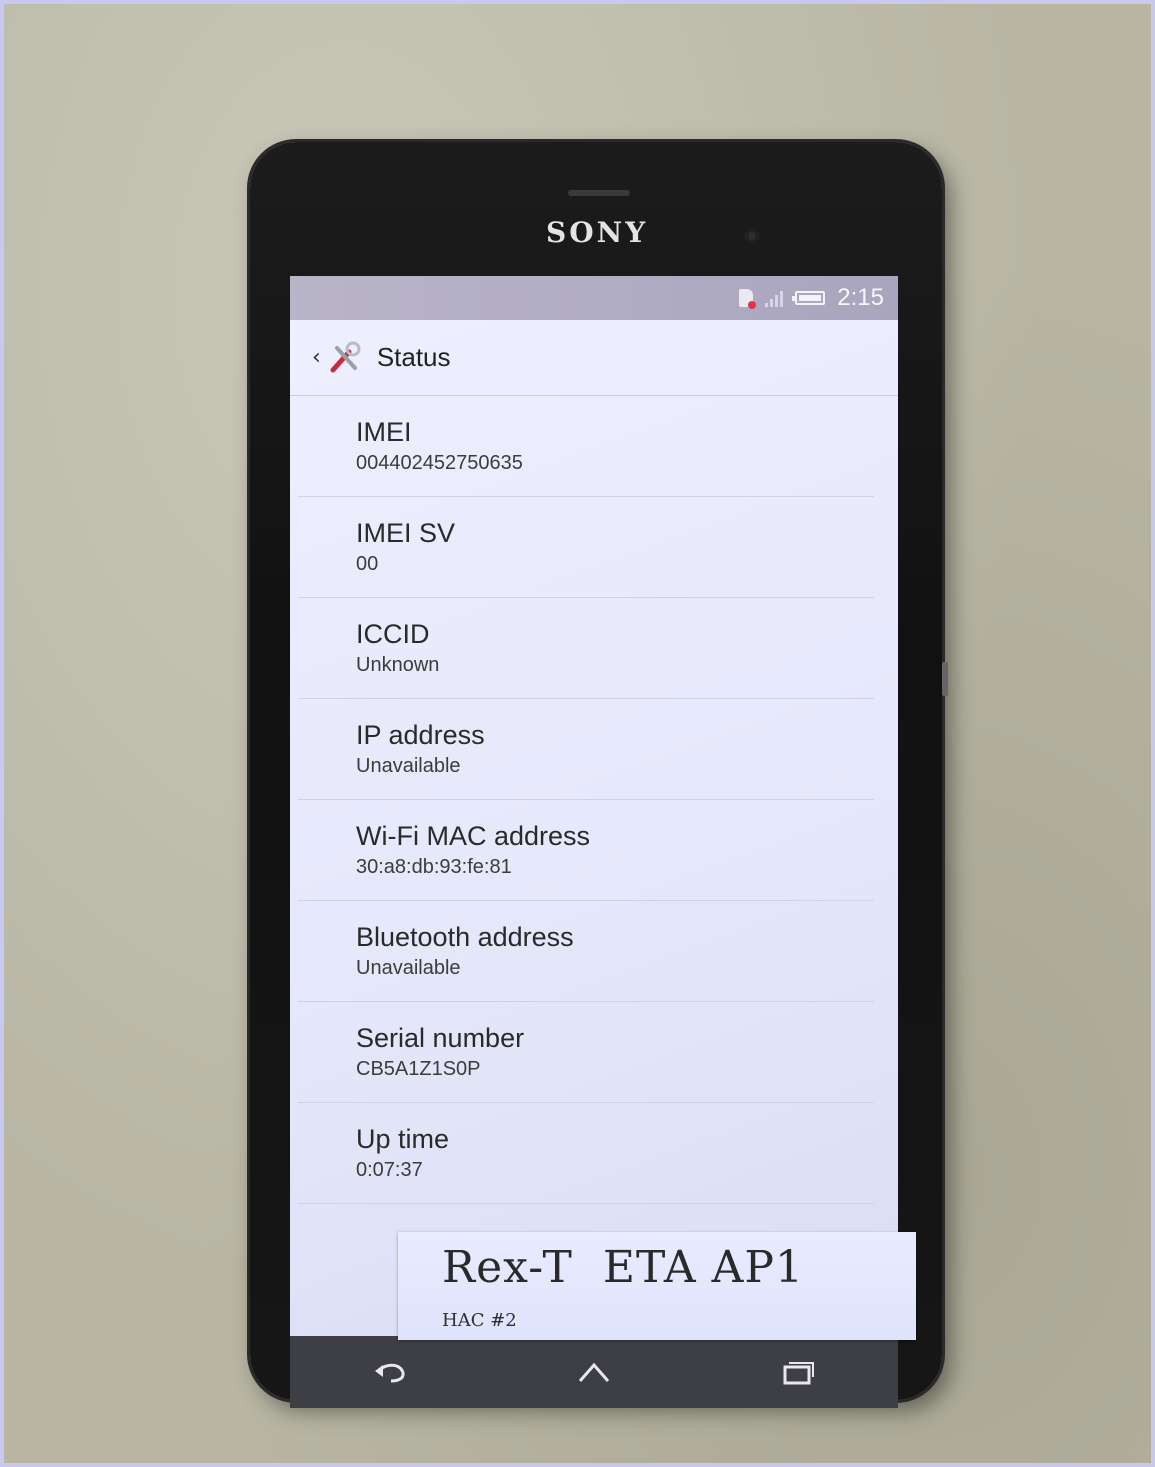  What do you see at coordinates (389, 1170) in the screenshot?
I see `item-value: 0:07:37` at bounding box center [389, 1170].